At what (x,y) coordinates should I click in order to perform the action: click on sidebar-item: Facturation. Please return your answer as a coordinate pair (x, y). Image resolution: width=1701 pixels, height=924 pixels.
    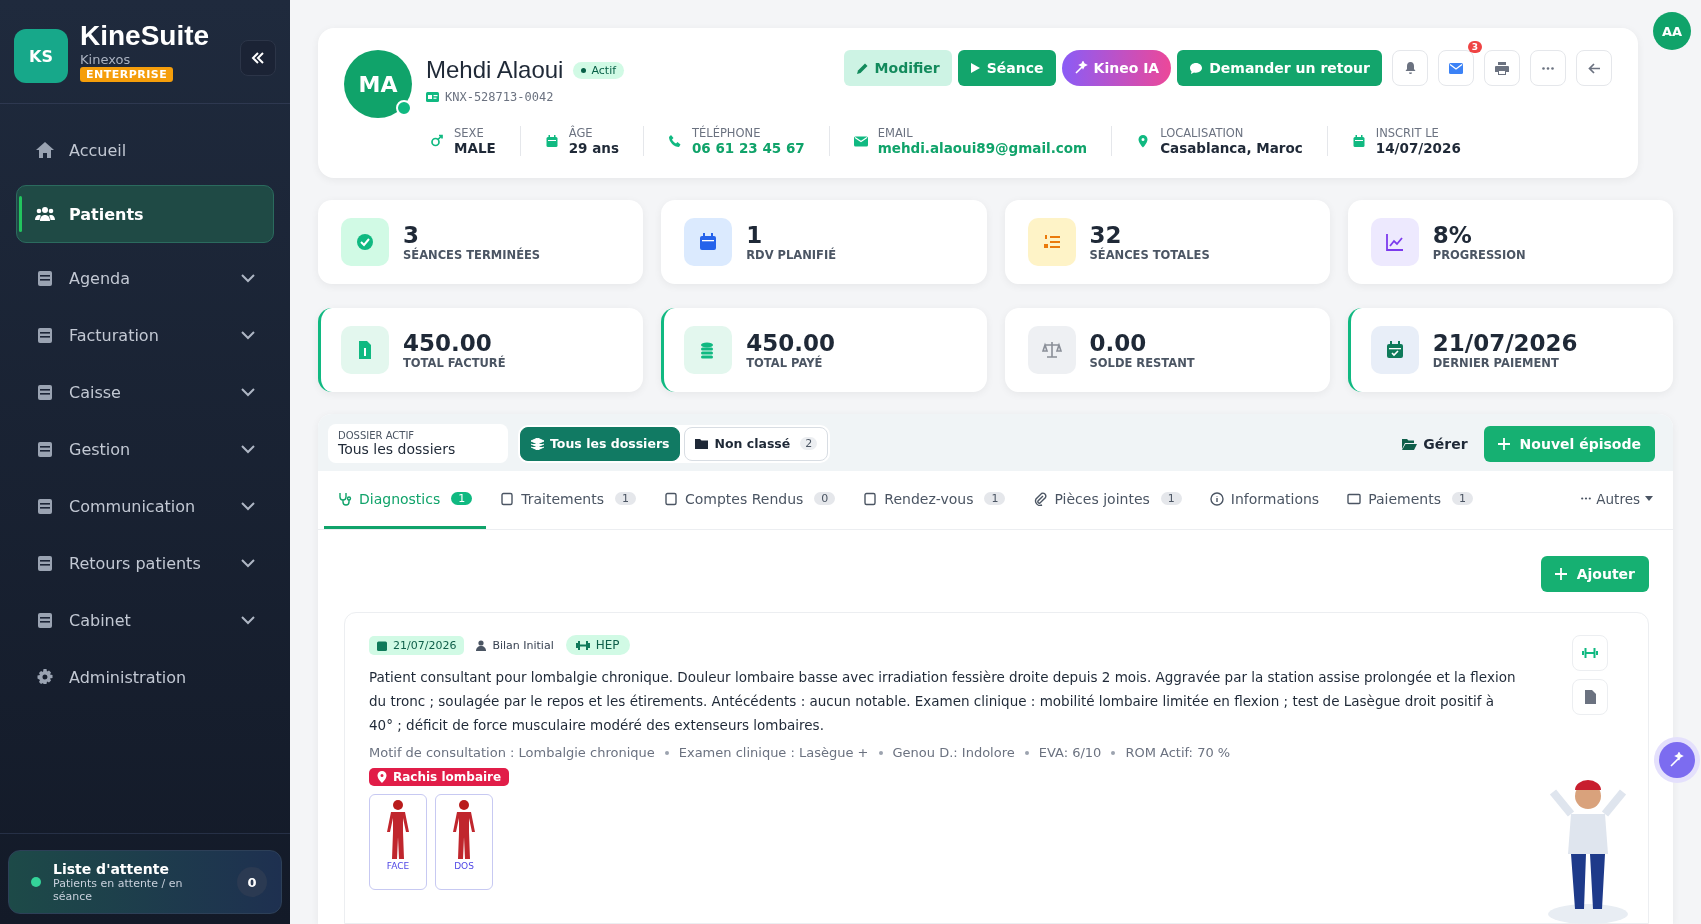
    Looking at the image, I should click on (145, 335).